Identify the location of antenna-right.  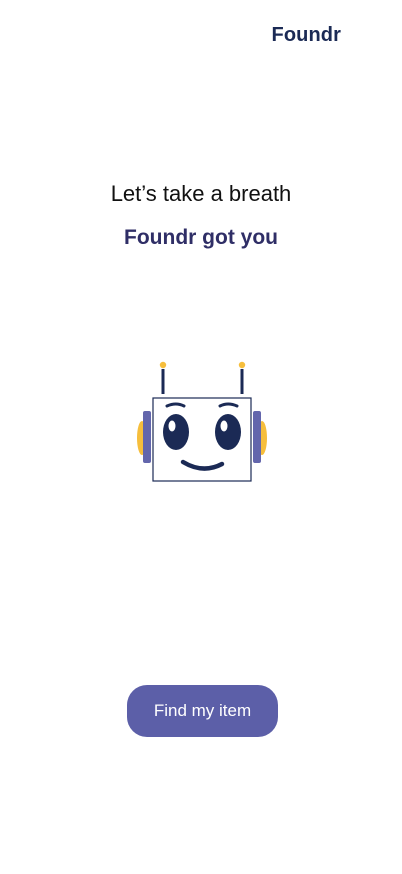
(242, 381).